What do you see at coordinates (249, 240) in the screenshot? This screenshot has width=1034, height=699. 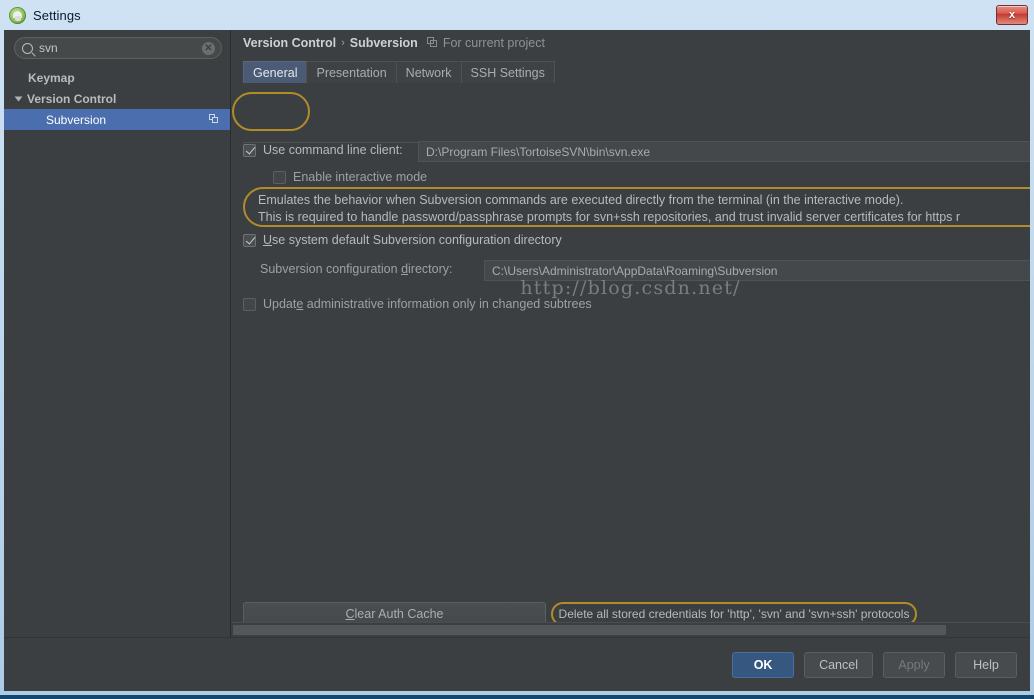 I see `use-system-default-config-checkbox` at bounding box center [249, 240].